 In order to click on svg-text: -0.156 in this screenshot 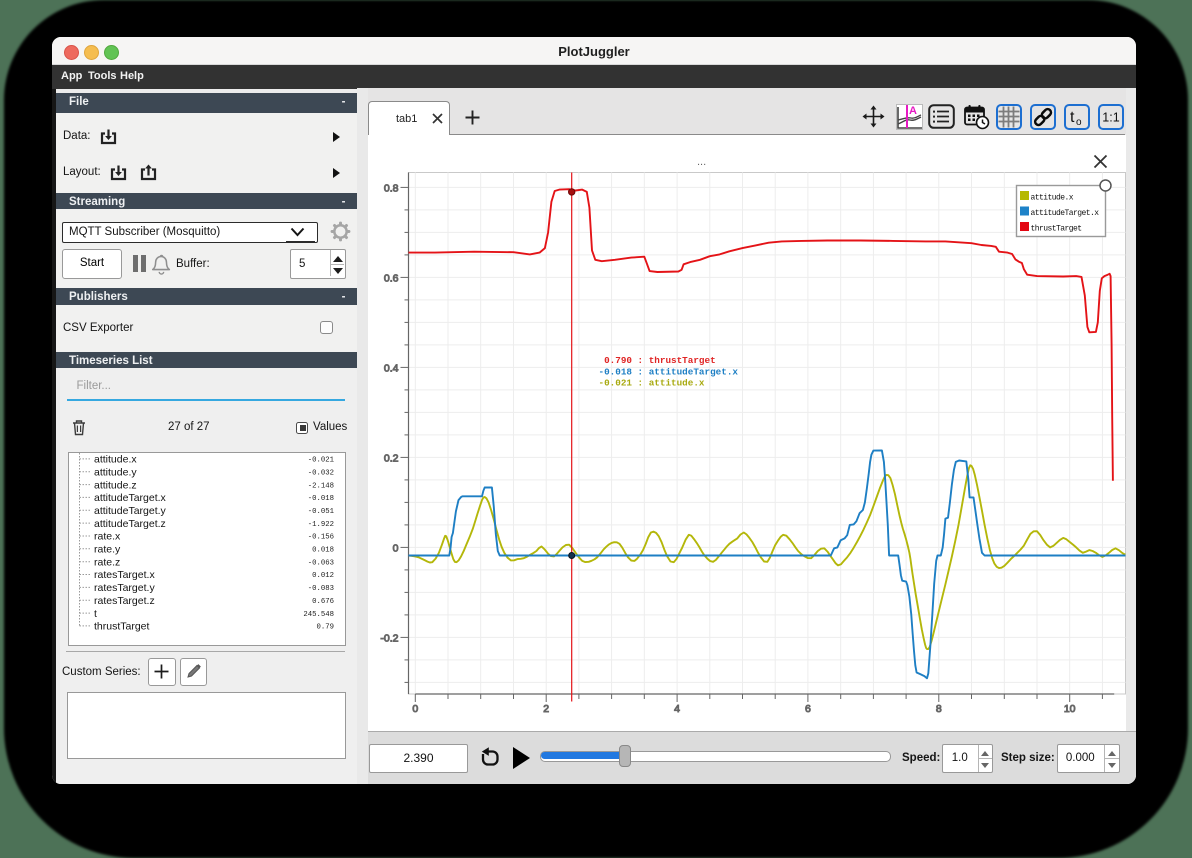, I will do `click(320, 537)`.